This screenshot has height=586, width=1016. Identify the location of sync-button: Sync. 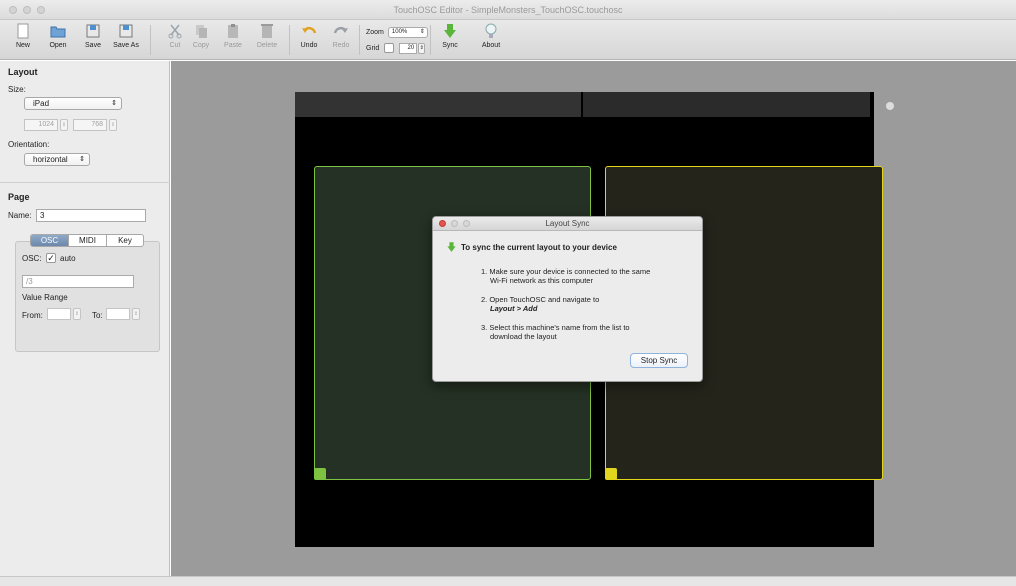
(450, 40).